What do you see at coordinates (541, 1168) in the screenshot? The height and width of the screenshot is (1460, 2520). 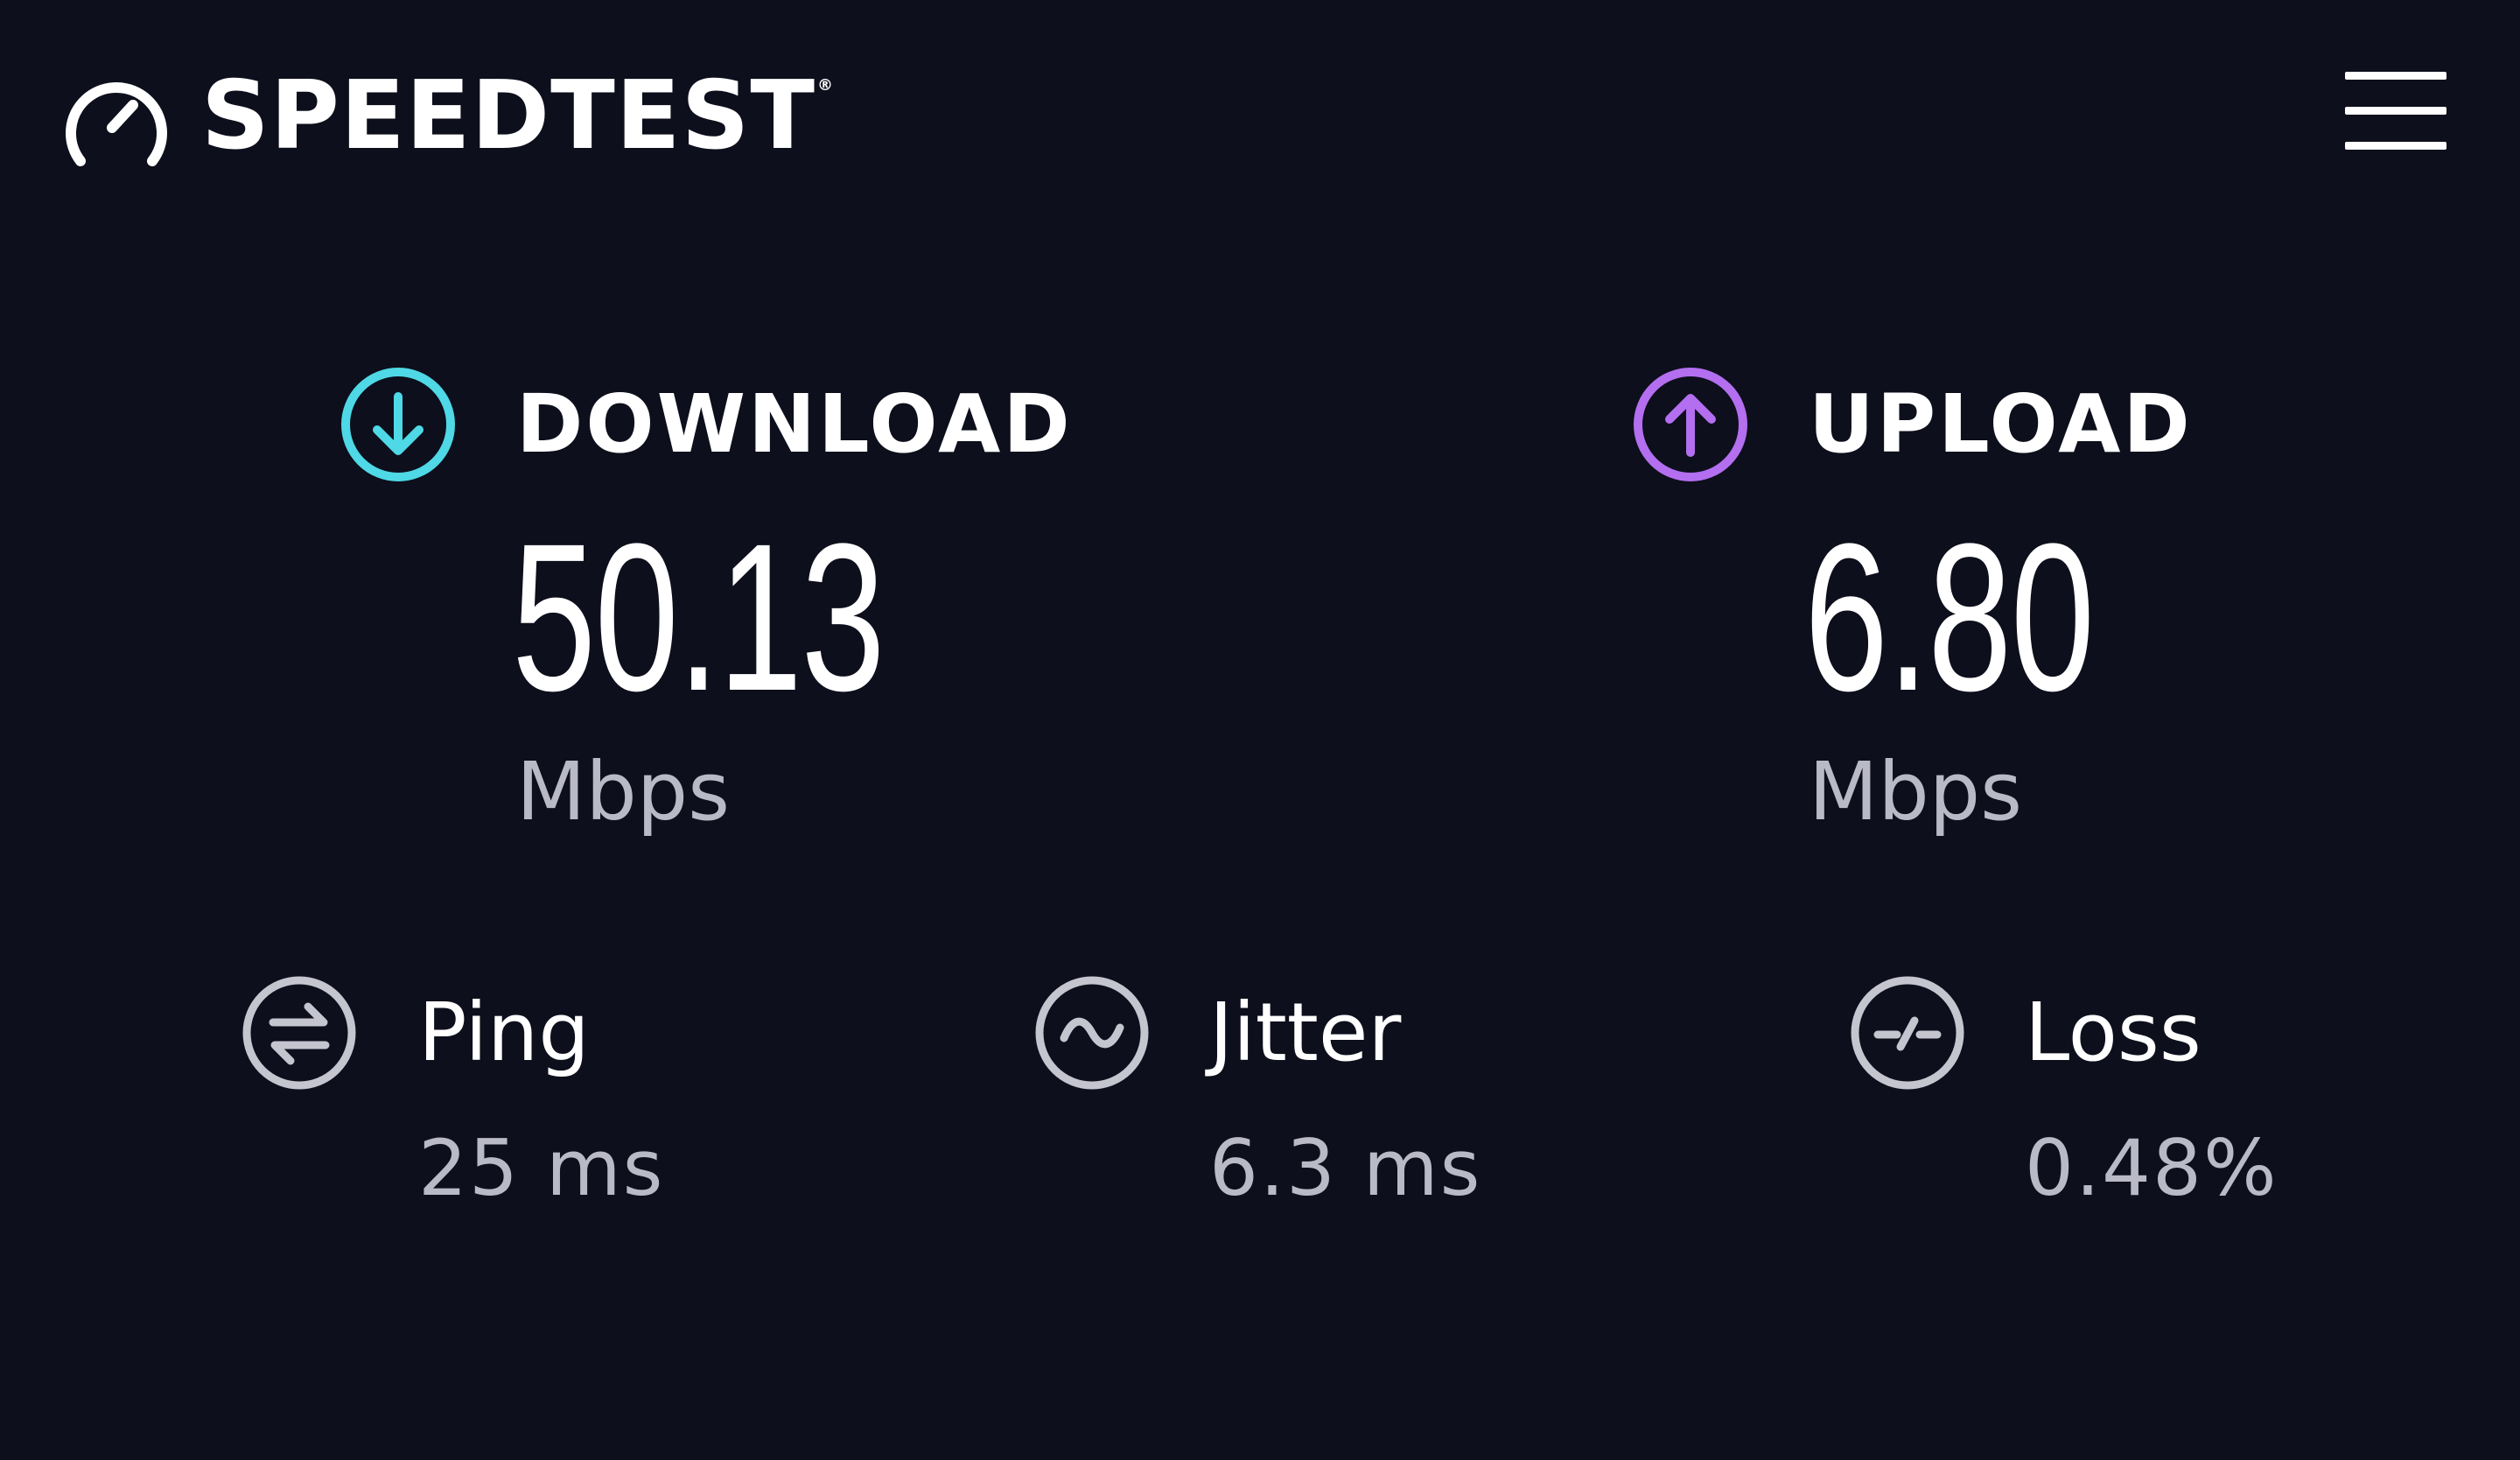 I see `ping-value: 25 ms` at bounding box center [541, 1168].